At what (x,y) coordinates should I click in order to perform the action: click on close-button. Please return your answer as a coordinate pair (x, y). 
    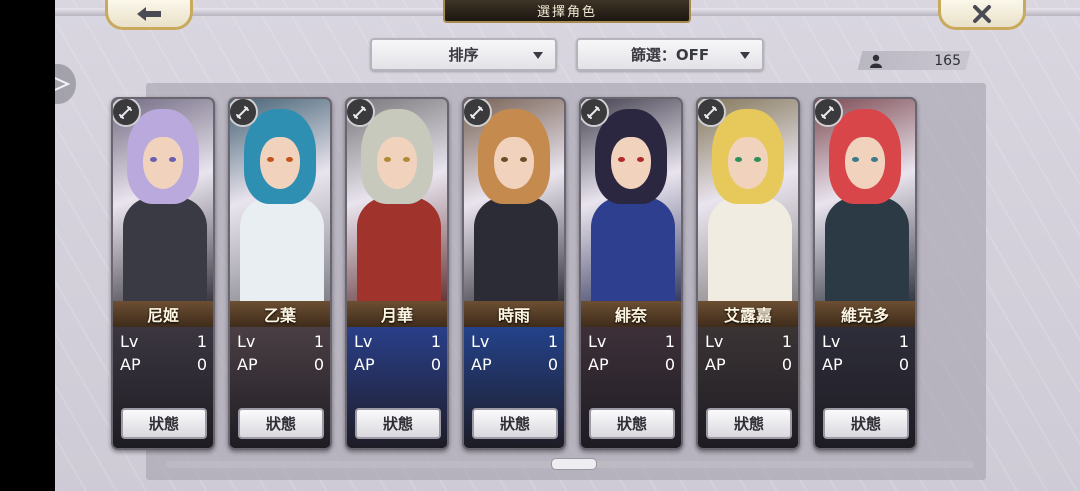
    Looking at the image, I should click on (982, 15).